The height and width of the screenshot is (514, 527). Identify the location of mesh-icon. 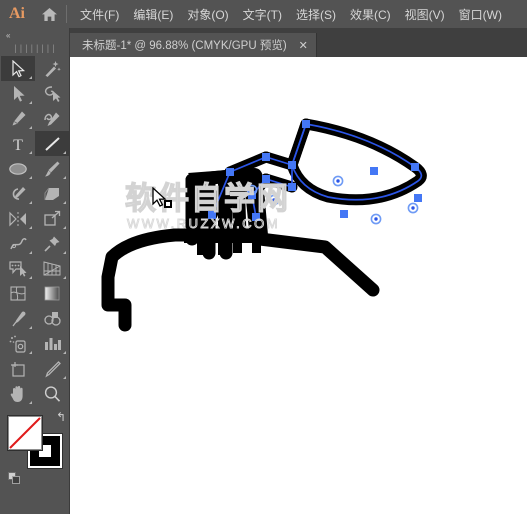
(18, 293).